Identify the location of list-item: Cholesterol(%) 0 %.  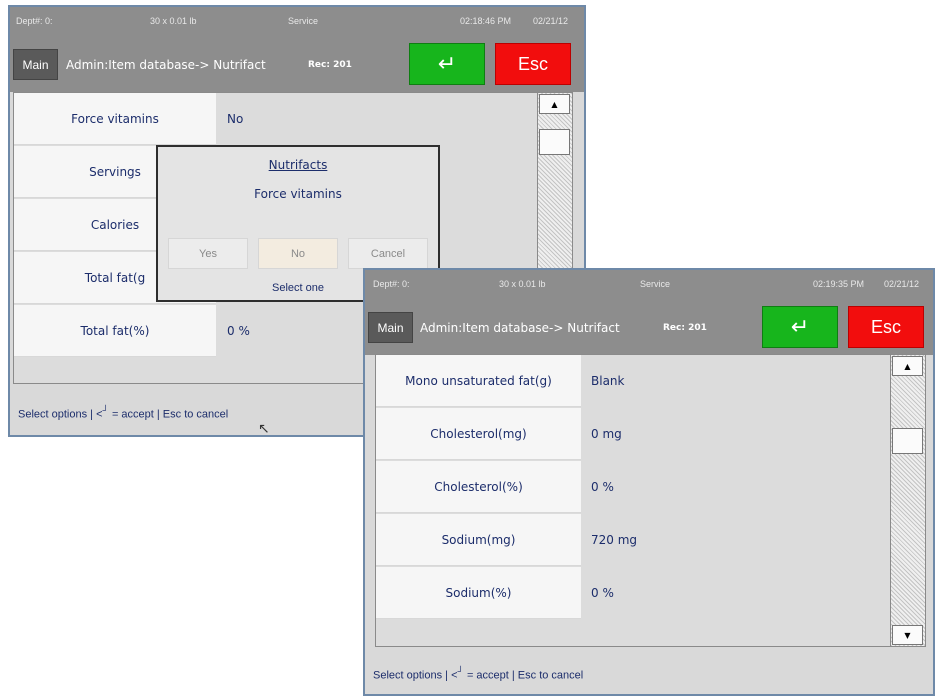
(650, 487).